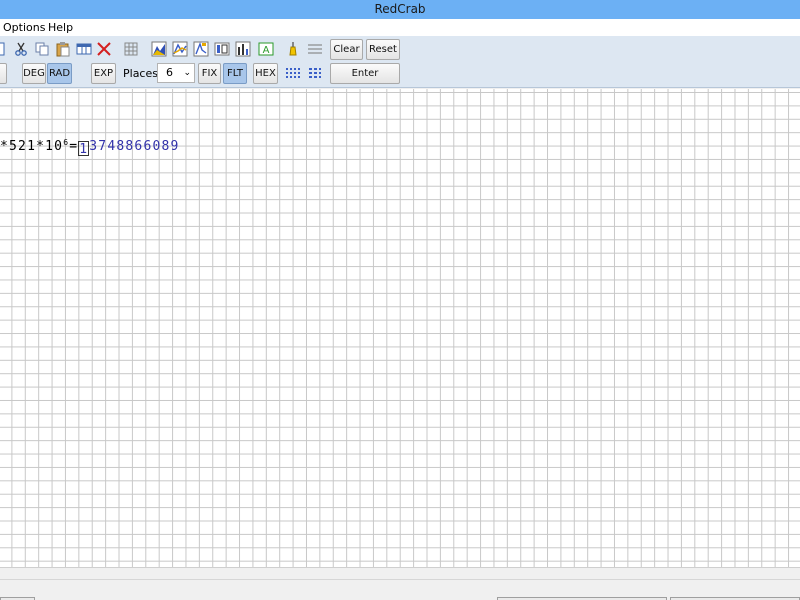 Image resolution: width=800 pixels, height=600 pixels. Describe the element at coordinates (315, 49) in the screenshot. I see `align-icon` at that location.